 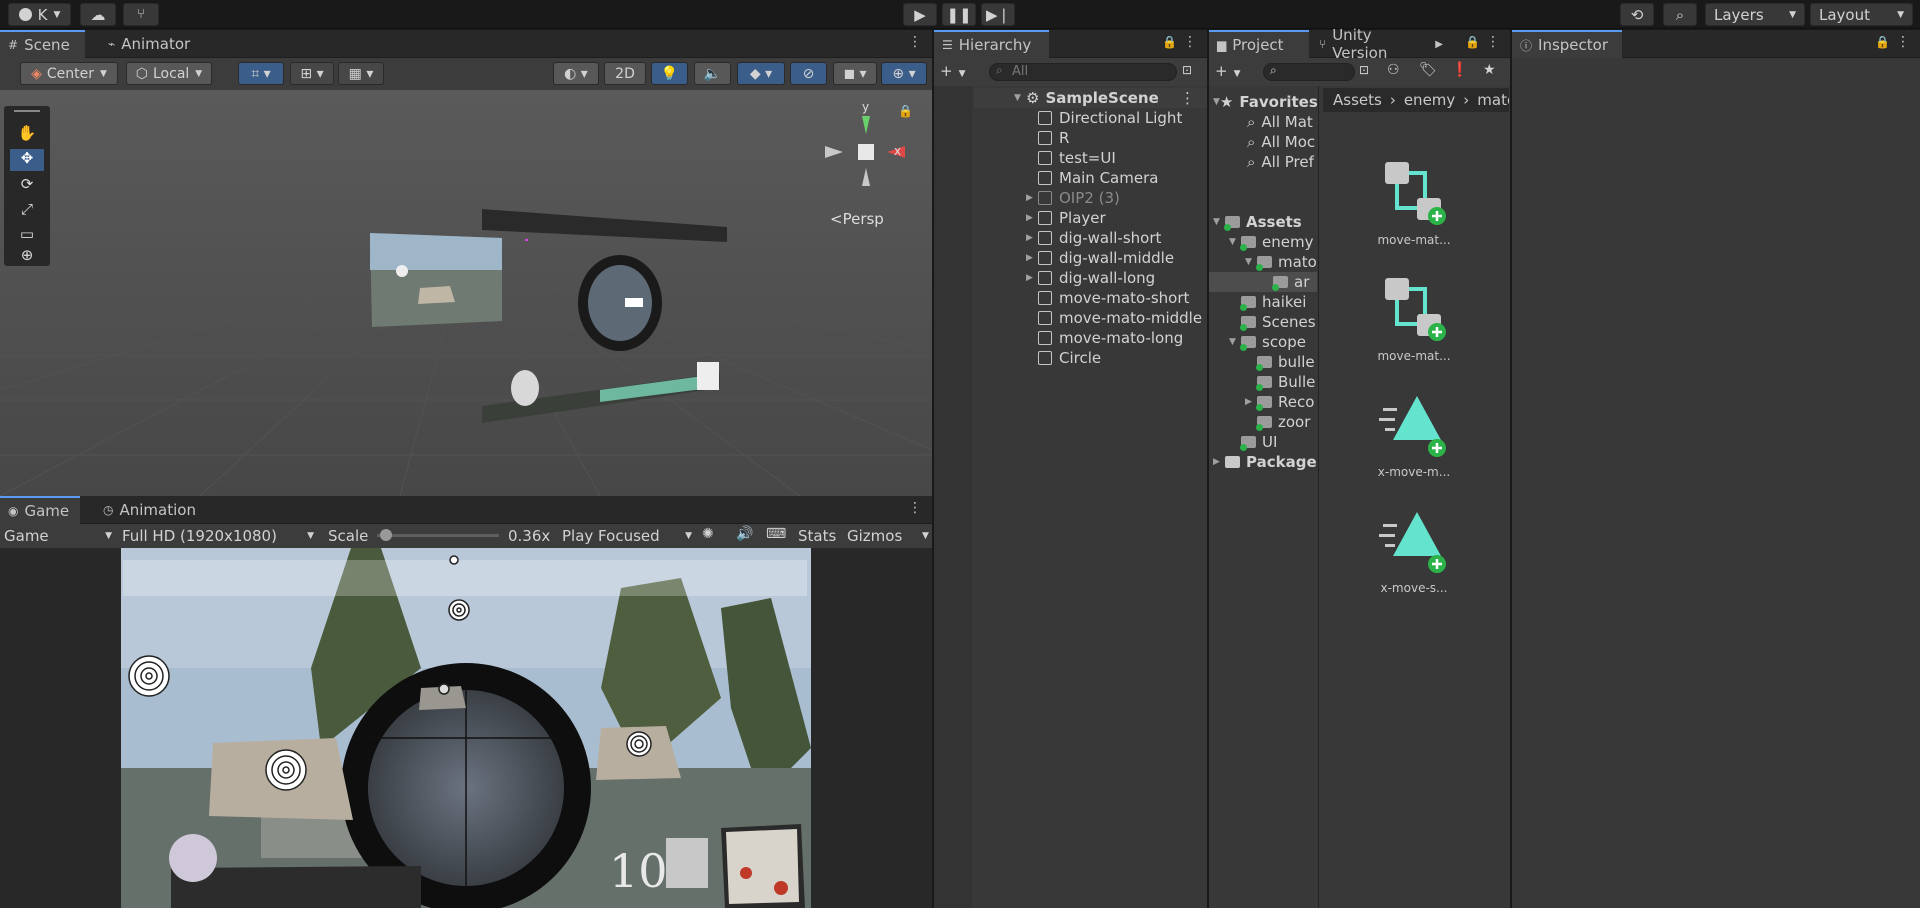 What do you see at coordinates (27, 211) in the screenshot?
I see `scale-tool-button: ⤢` at bounding box center [27, 211].